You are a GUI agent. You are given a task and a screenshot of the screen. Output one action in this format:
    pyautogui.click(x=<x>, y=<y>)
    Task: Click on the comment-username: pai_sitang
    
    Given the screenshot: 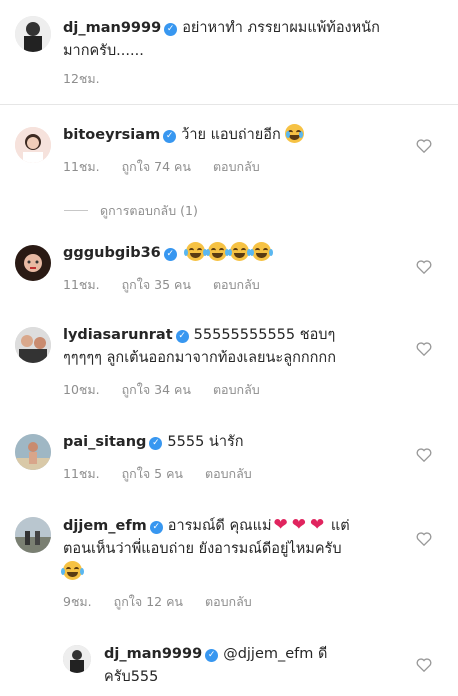 What is the action you would take?
    pyautogui.click(x=104, y=442)
    